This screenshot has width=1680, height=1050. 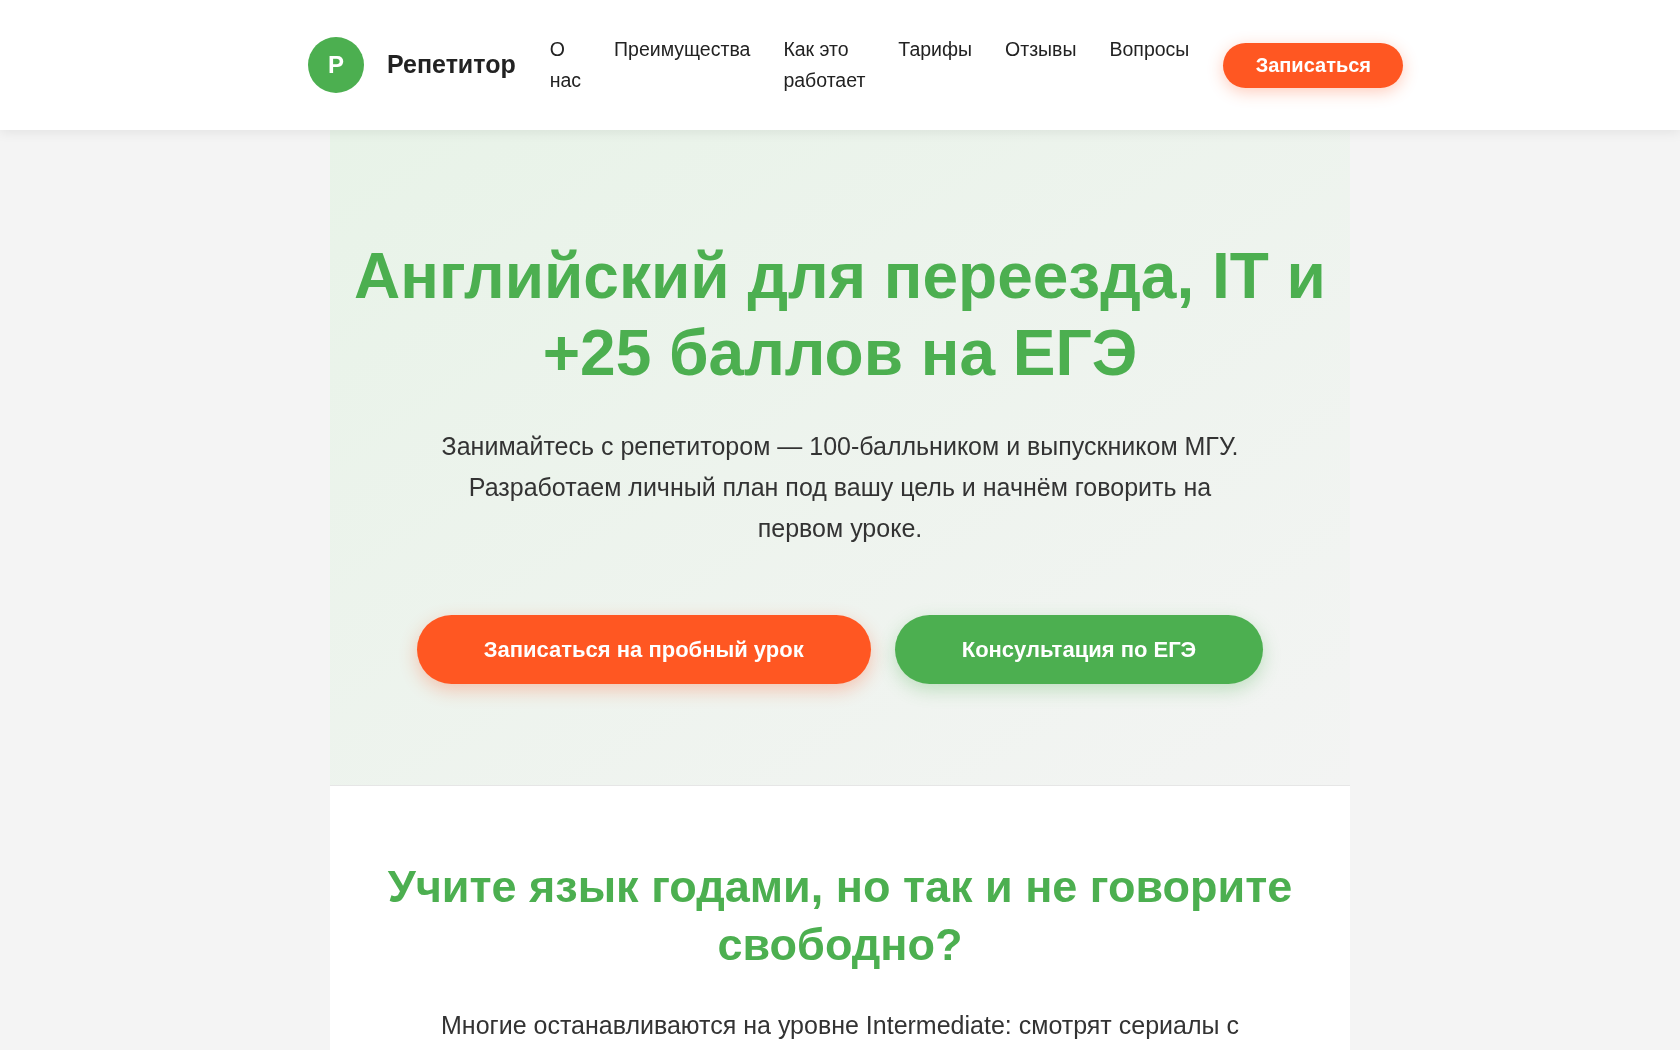 What do you see at coordinates (840, 1025) in the screenshot?
I see `problem-text: Многие останавливаются на уровне Intermediate: смотрят сериалы с` at bounding box center [840, 1025].